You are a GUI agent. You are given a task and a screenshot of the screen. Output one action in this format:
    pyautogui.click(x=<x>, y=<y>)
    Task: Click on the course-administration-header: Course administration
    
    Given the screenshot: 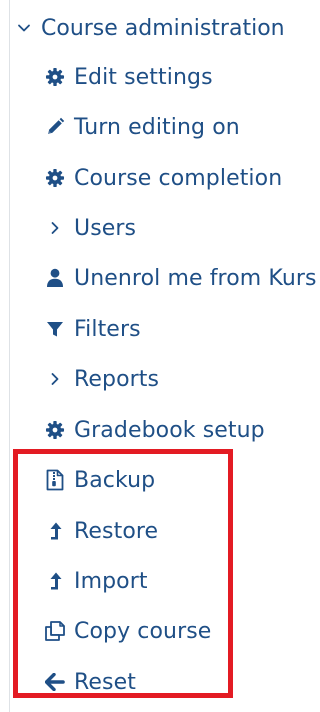 What is the action you would take?
    pyautogui.click(x=151, y=28)
    